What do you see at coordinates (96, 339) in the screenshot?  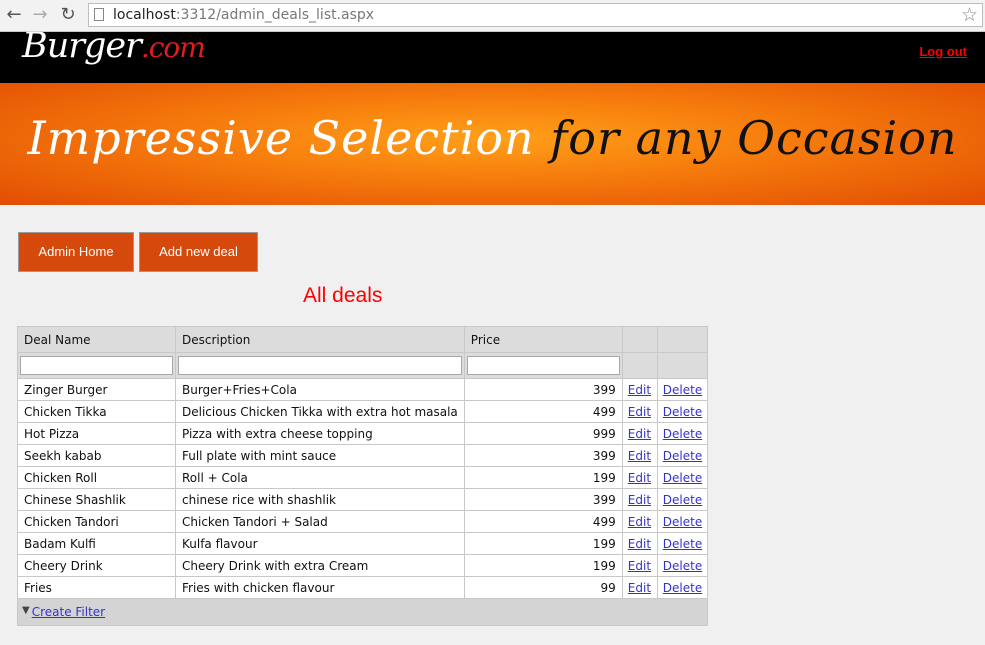 I see `column-header-deal-name: Deal Name` at bounding box center [96, 339].